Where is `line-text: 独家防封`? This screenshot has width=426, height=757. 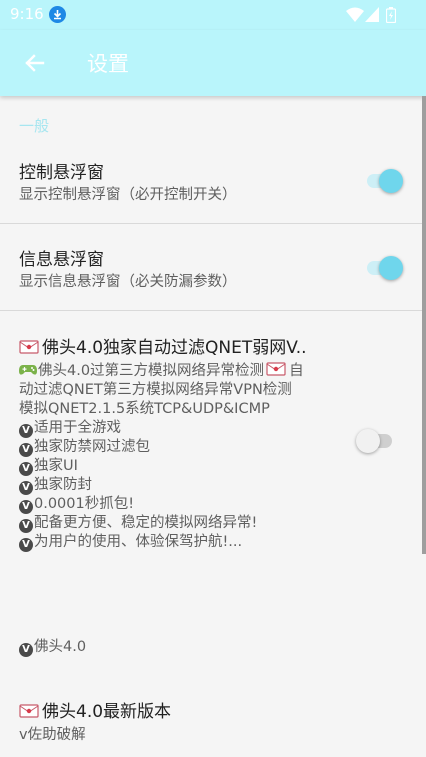
line-text: 独家防封 is located at coordinates (63, 485).